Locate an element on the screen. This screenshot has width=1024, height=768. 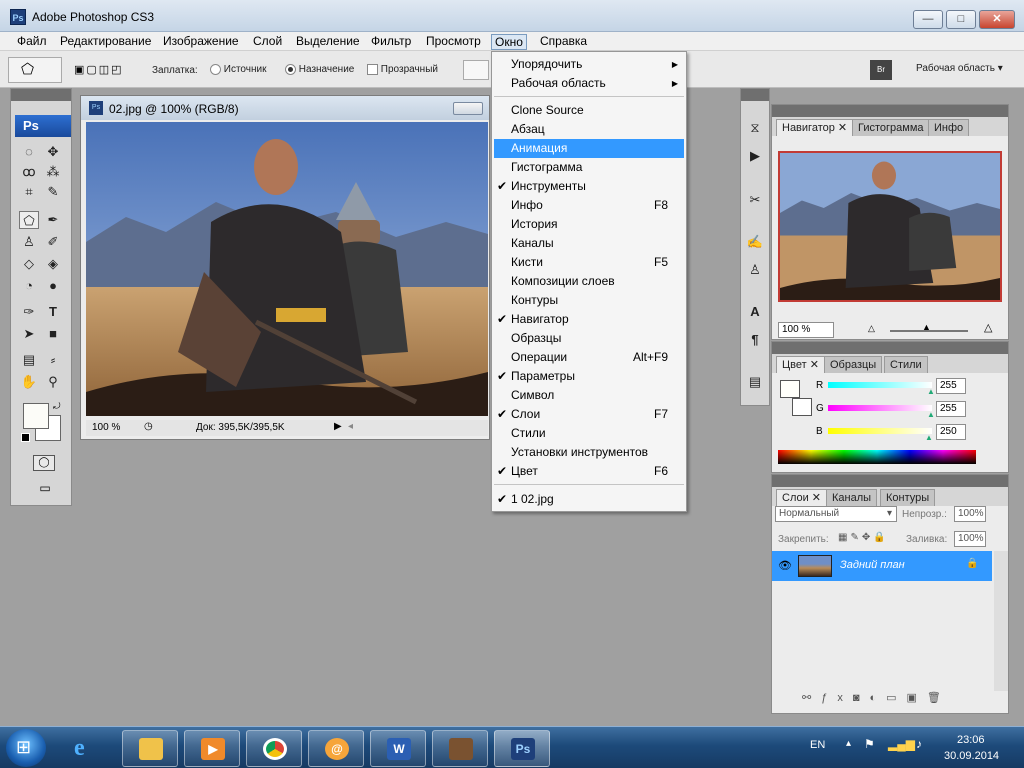
taskbar-word: W is located at coordinates (398, 748).